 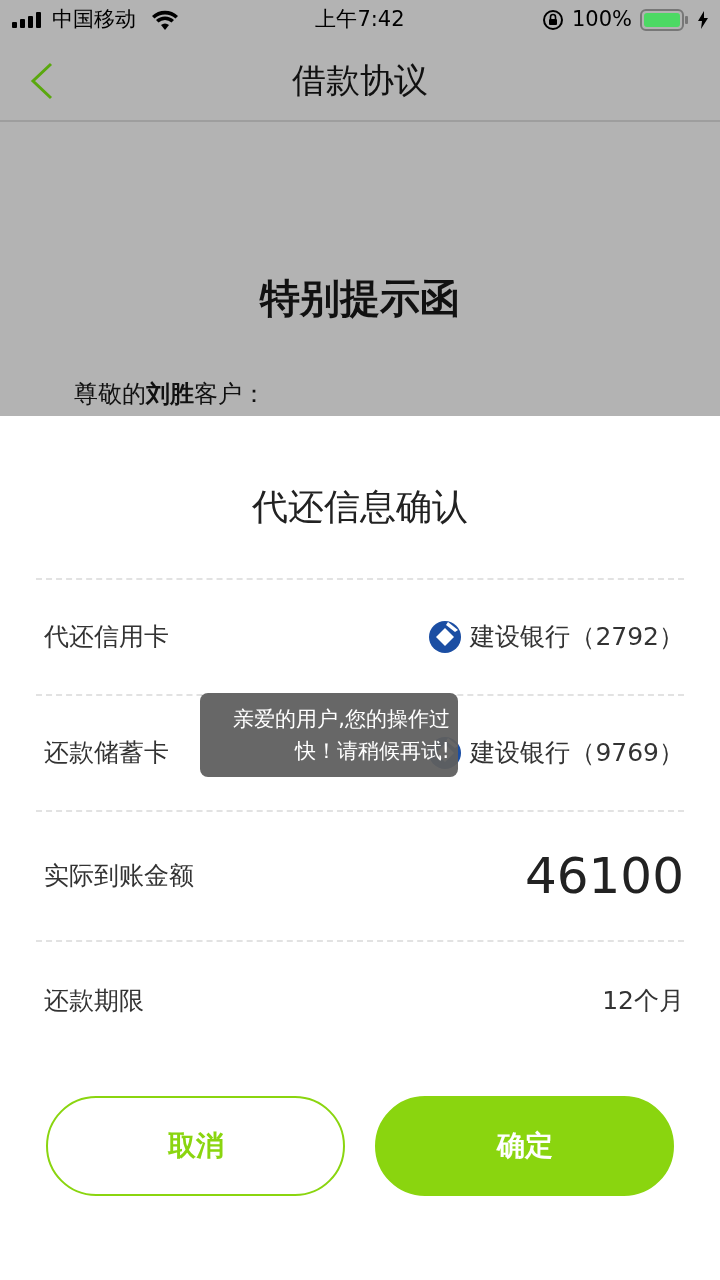 What do you see at coordinates (360, 507) in the screenshot?
I see `sheet-title: 代还信息确认` at bounding box center [360, 507].